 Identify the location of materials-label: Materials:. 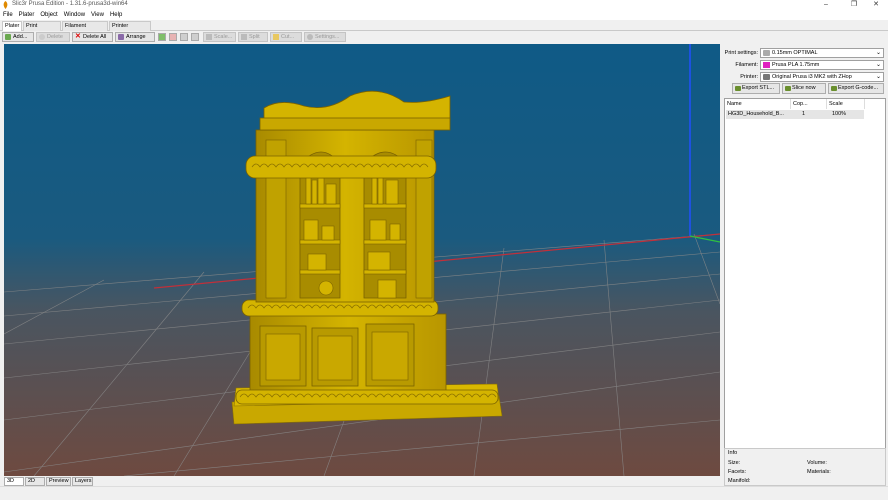
(819, 472).